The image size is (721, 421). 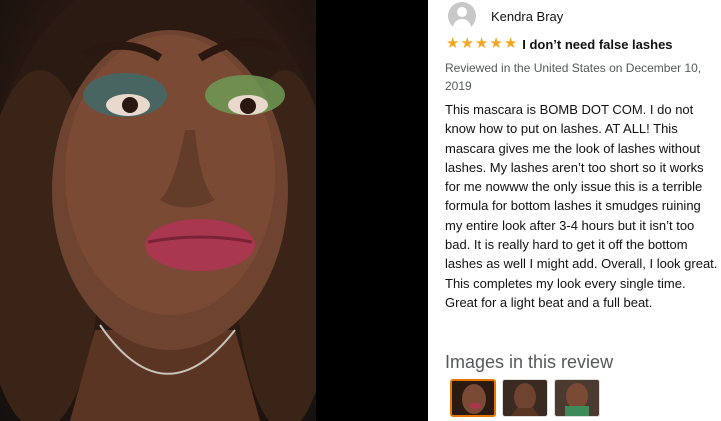 I want to click on review-title-row: ★ ★ ★ ★ ★ I don’t need false lashes, so click(x=559, y=44).